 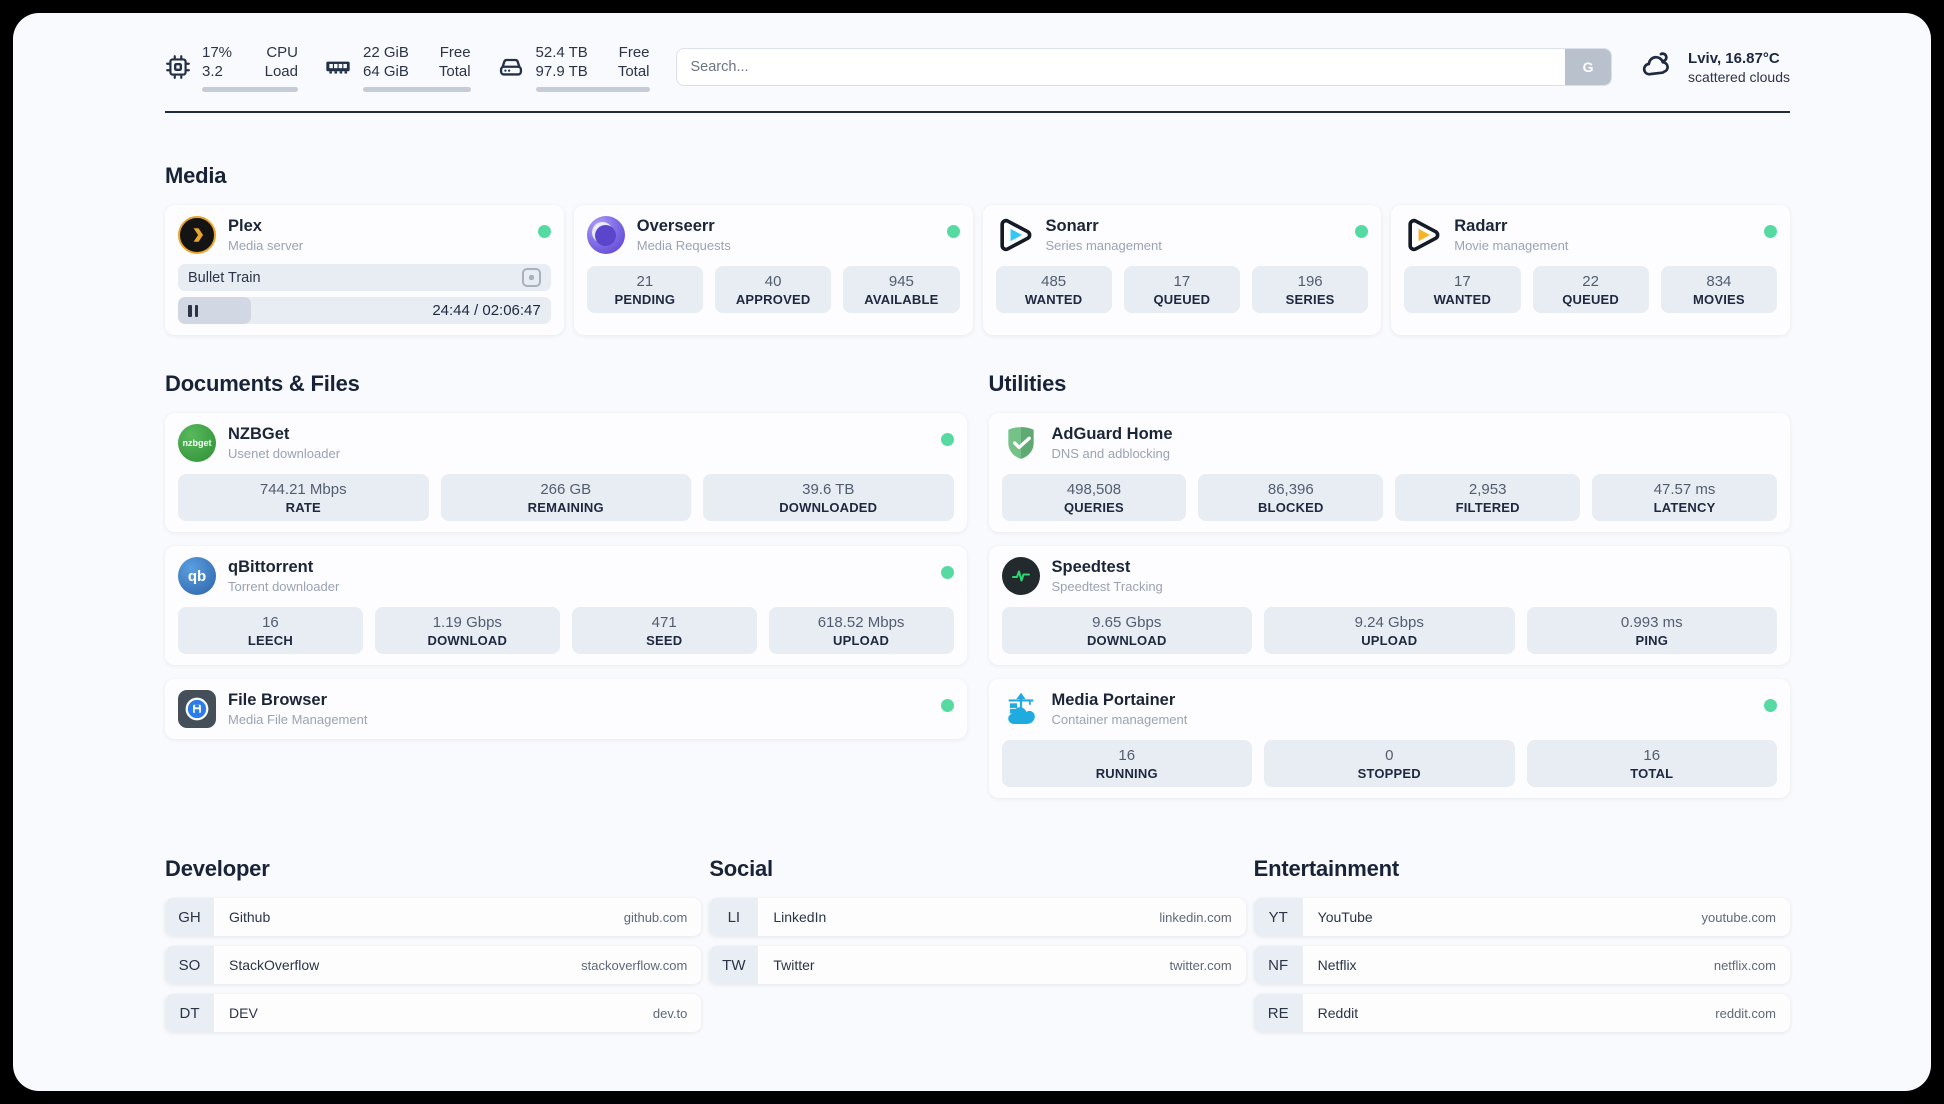 What do you see at coordinates (511, 67) in the screenshot?
I see `storage-drive-icon` at bounding box center [511, 67].